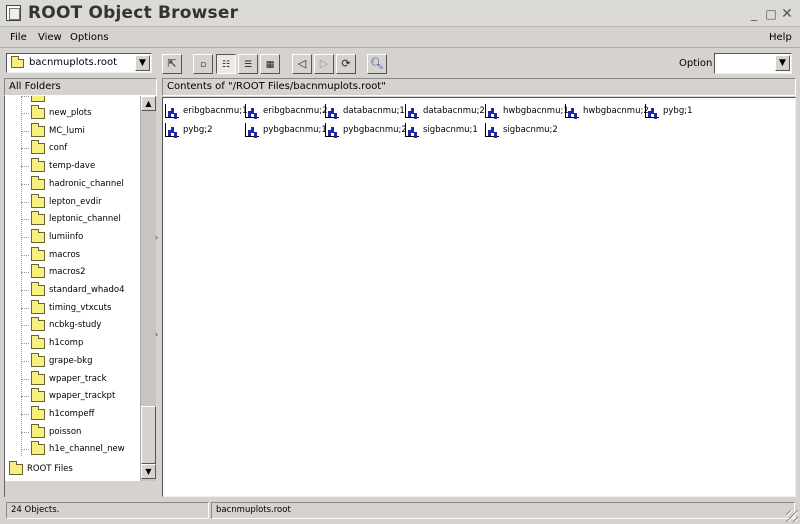 The height and width of the screenshot is (524, 800). Describe the element at coordinates (270, 64) in the screenshot. I see `details-button: ▦` at that location.